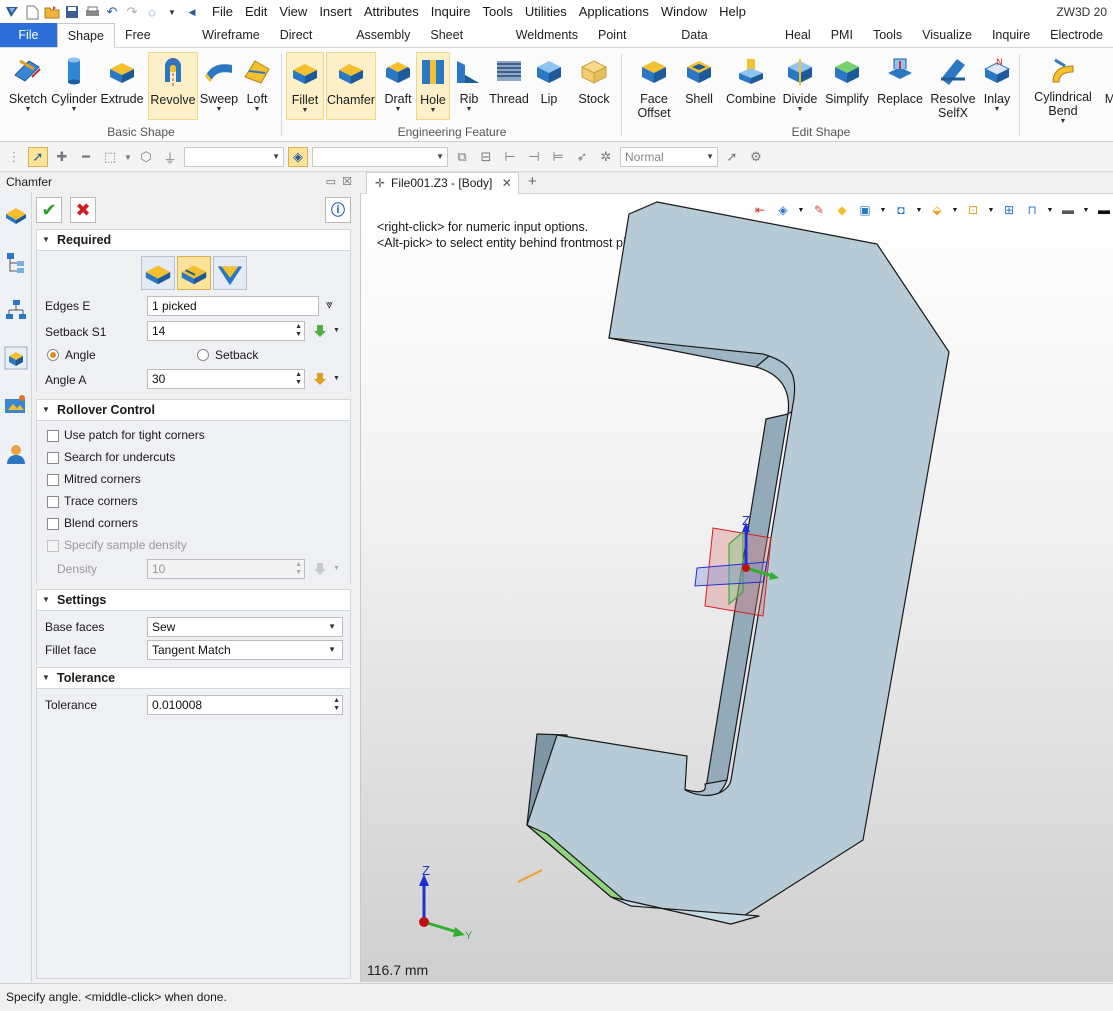 The height and width of the screenshot is (1011, 1113). Describe the element at coordinates (507, 183) in the screenshot. I see `close-tab-icon: ✕` at that location.